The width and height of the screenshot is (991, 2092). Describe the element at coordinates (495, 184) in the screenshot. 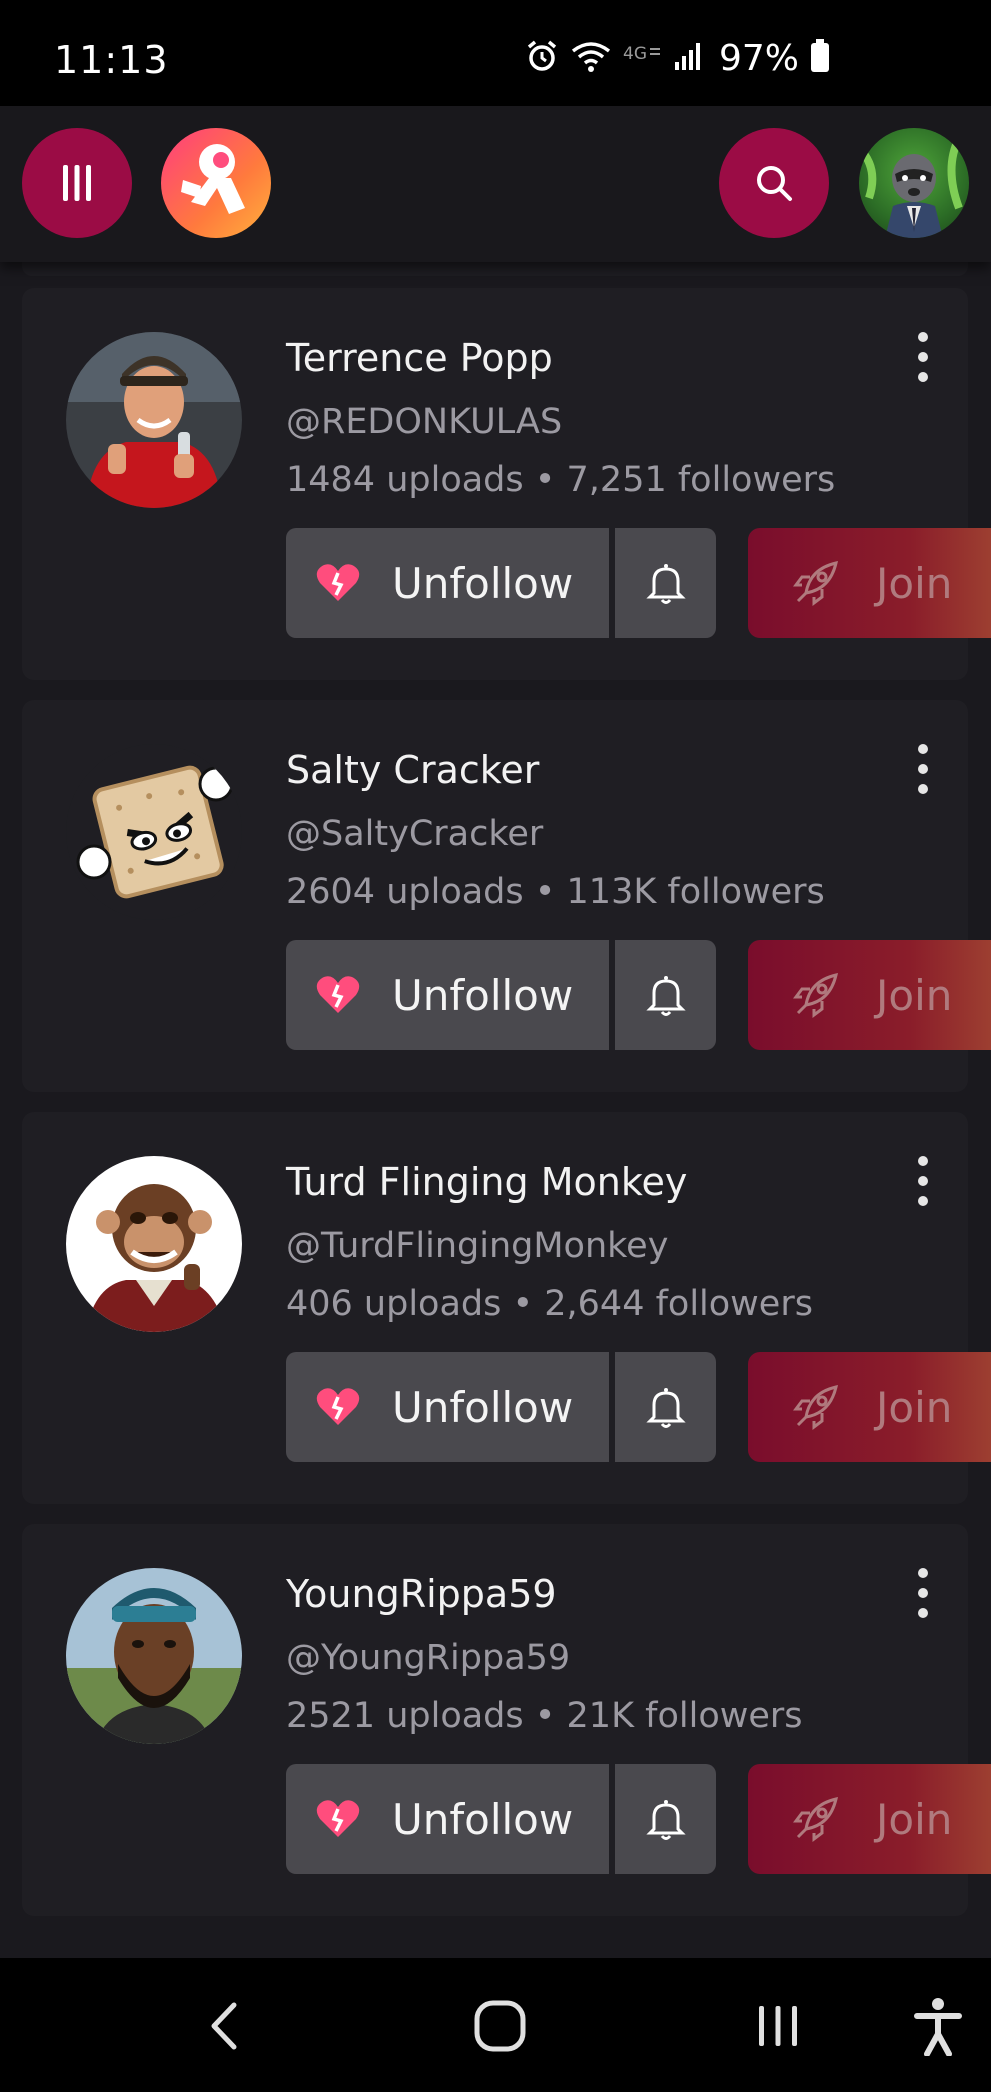

I see `app-header` at that location.